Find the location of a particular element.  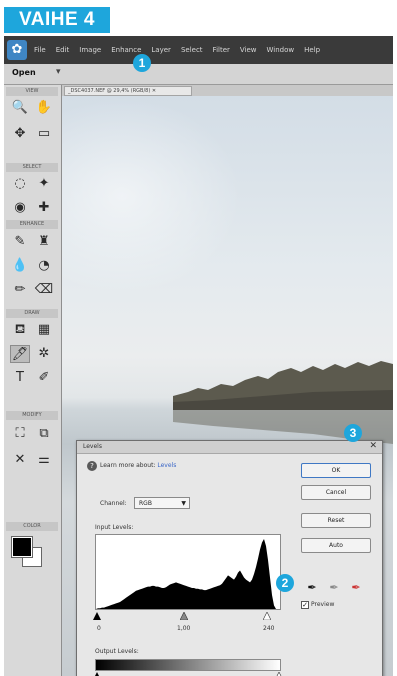

callout-3: 3 is located at coordinates (353, 433).